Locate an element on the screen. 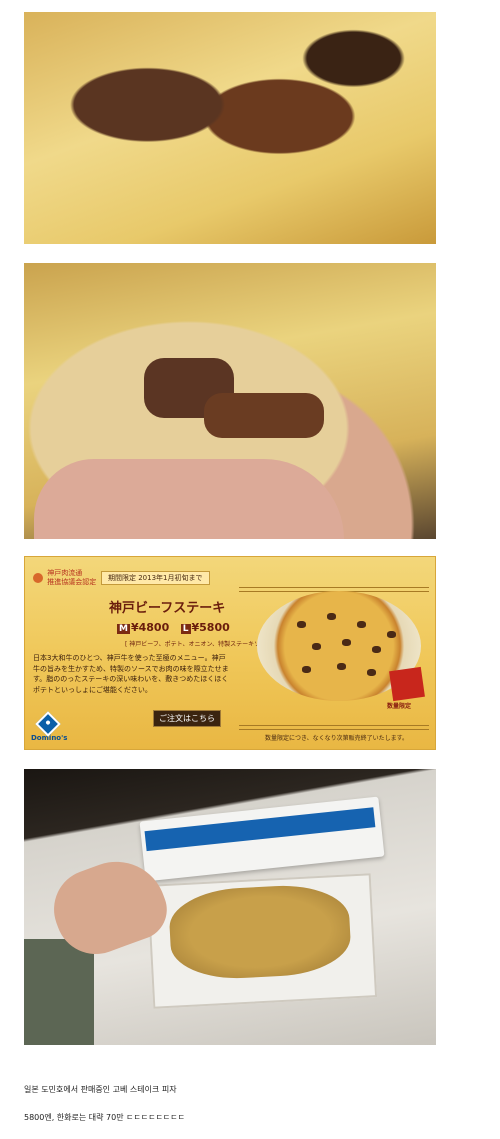 This screenshot has height=1139, width=500. hand is located at coordinates (189, 499).